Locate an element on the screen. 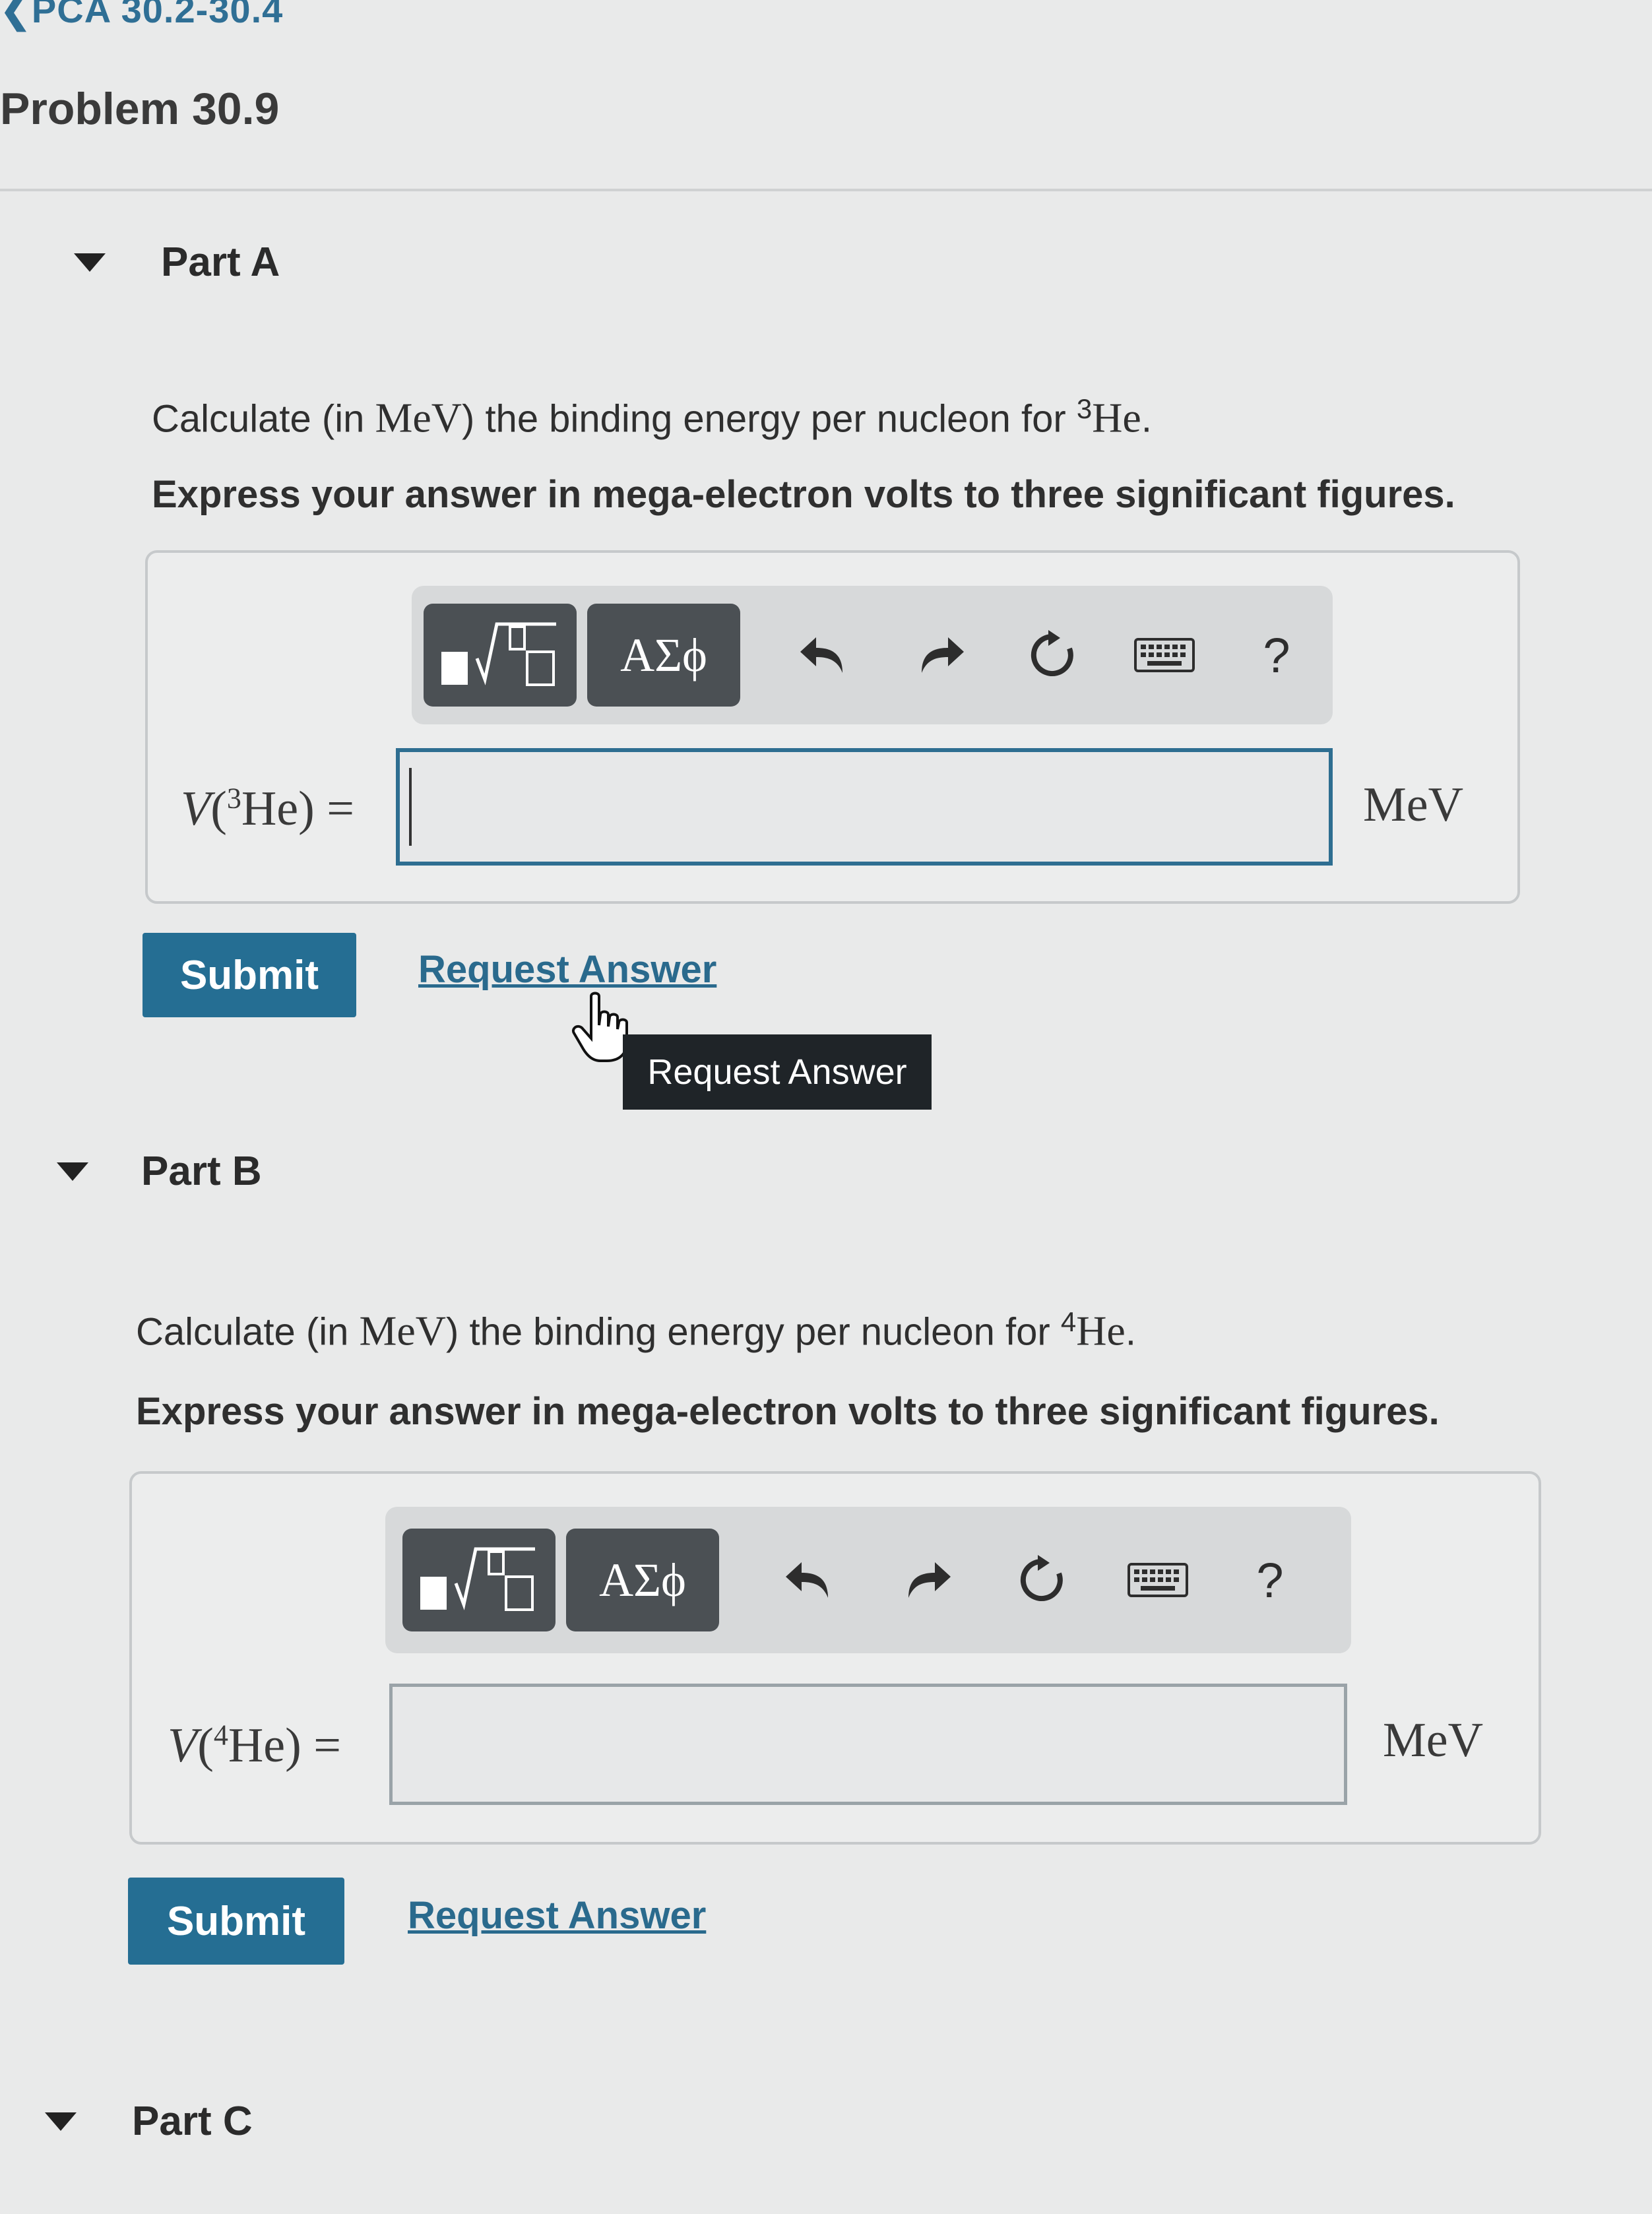  header-divider is located at coordinates (826, 190).